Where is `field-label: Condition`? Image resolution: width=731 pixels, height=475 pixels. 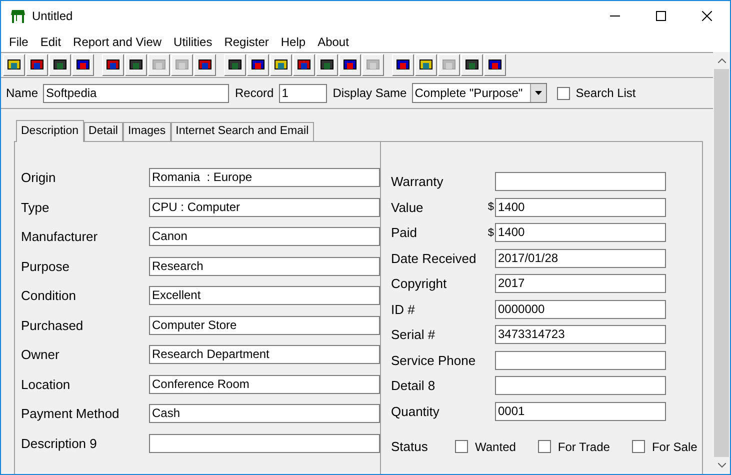
field-label: Condition is located at coordinates (49, 296).